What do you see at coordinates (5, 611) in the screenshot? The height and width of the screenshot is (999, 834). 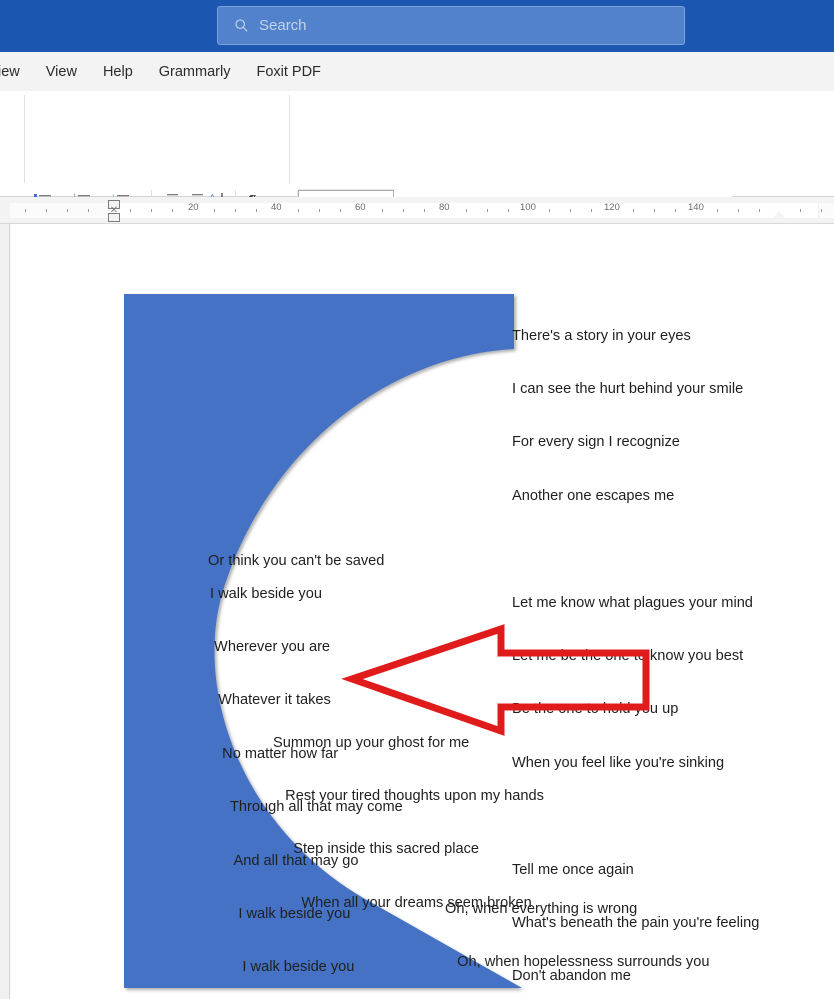 I see `left-gutter` at bounding box center [5, 611].